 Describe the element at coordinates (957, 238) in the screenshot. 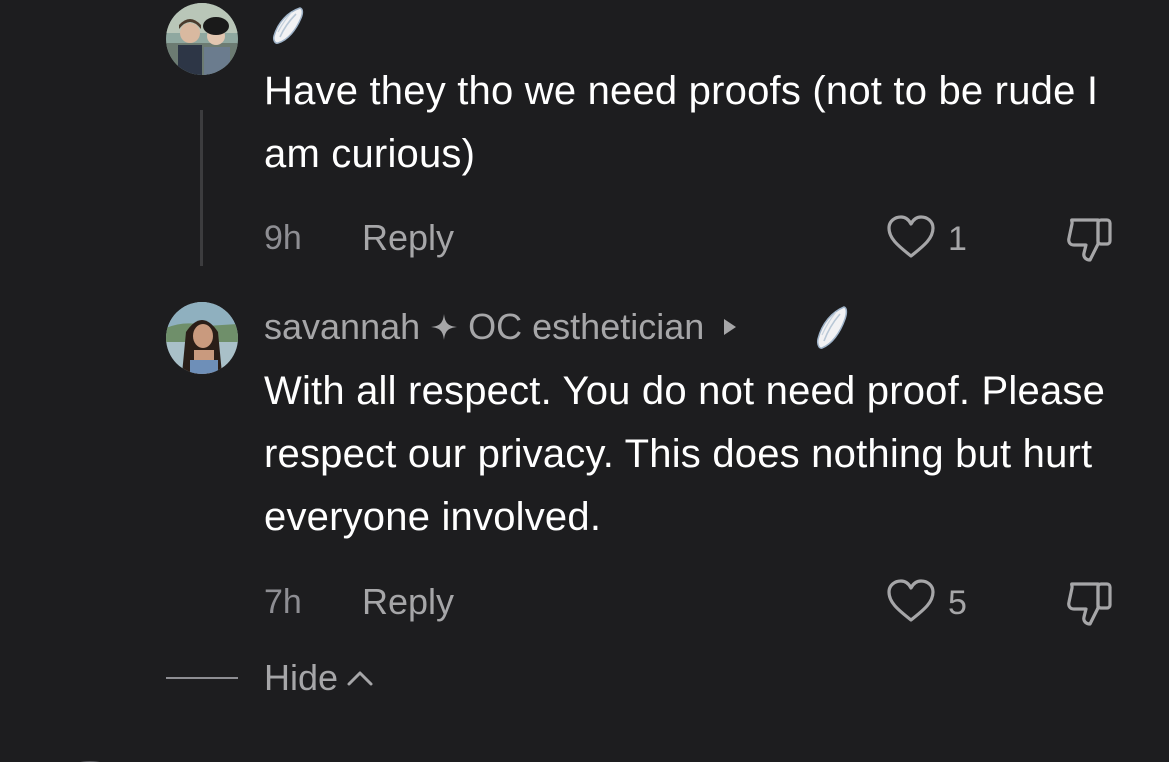

I see `like-count: 1` at that location.